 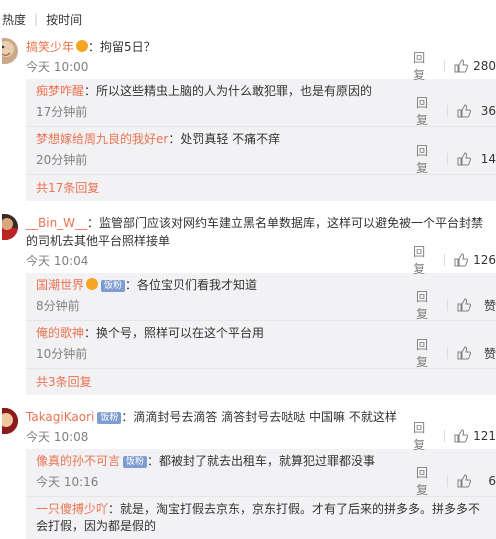 What do you see at coordinates (261, 297) in the screenshot?
I see `reply-item: 国潮世界 饭粉 ：各位宝贝们看我才知道 8分钟前 回复 赞` at bounding box center [261, 297].